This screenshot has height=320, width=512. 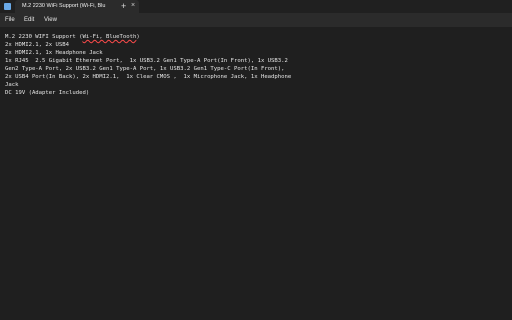 I want to click on text-segment: M.2 2230 WIFI Support (, so click(x=44, y=37).